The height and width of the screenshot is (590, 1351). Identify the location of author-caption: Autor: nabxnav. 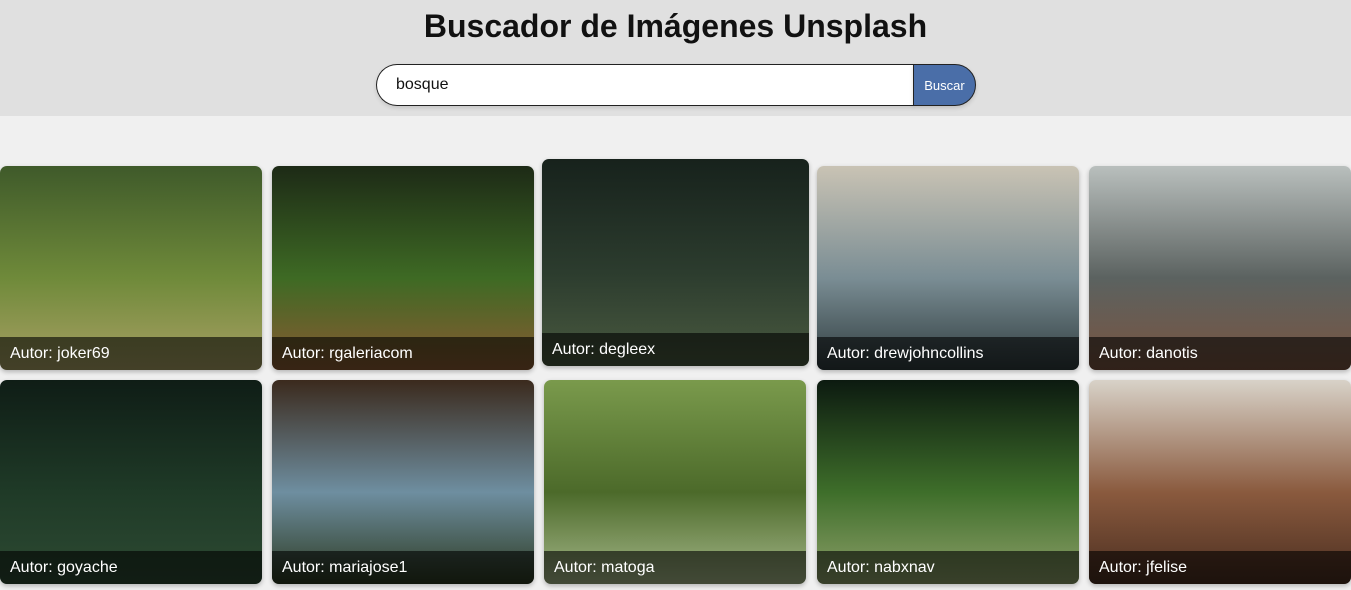
(948, 567).